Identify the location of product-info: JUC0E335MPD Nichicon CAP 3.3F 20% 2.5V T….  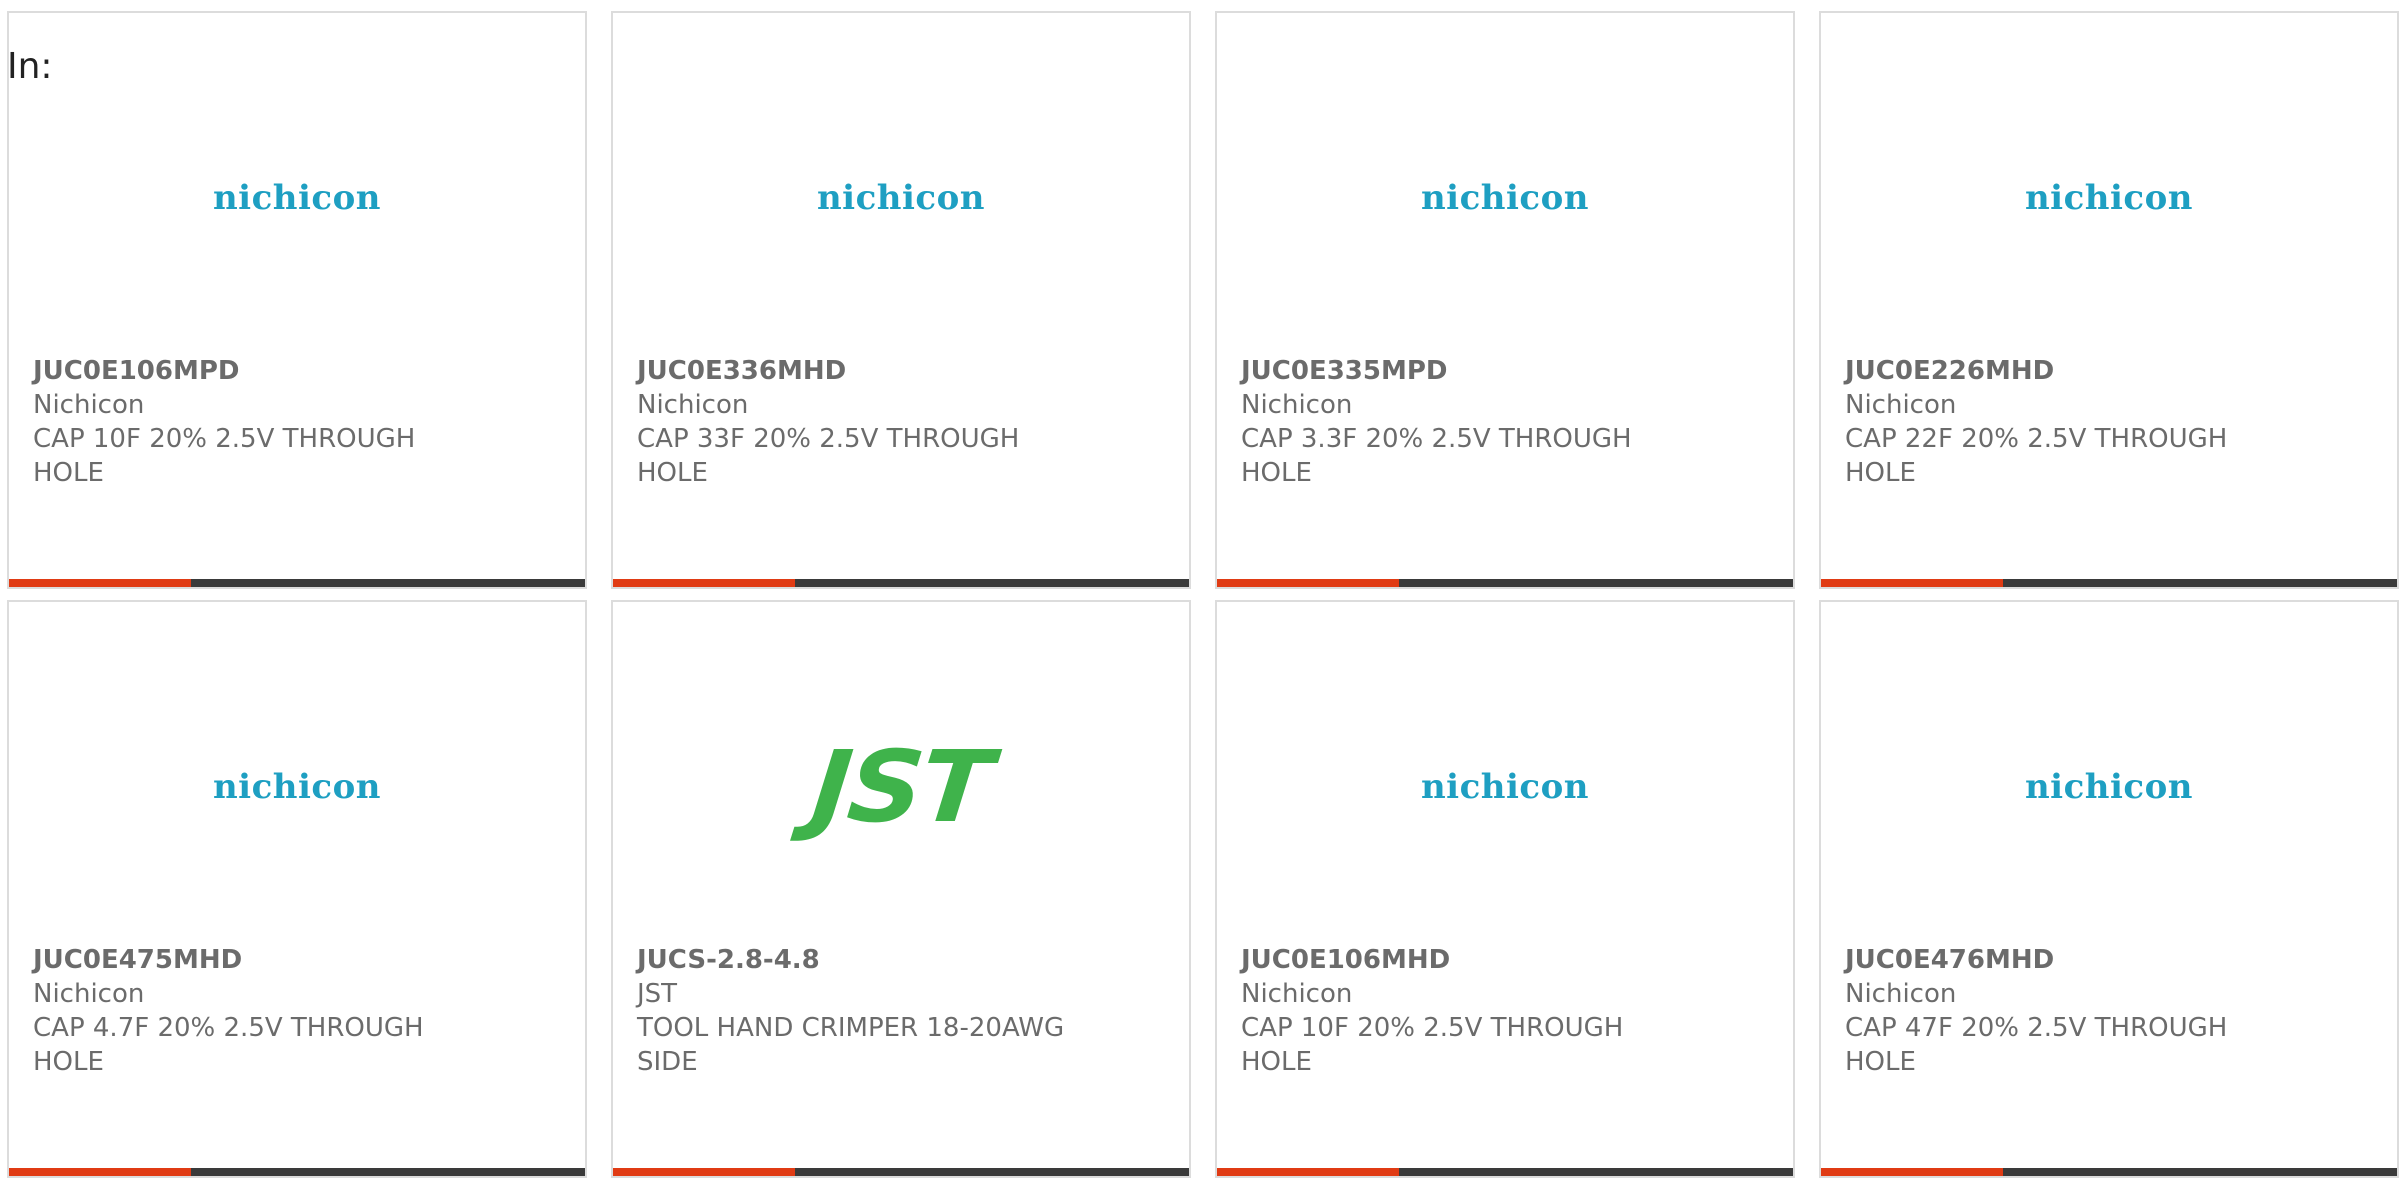
(1456, 422).